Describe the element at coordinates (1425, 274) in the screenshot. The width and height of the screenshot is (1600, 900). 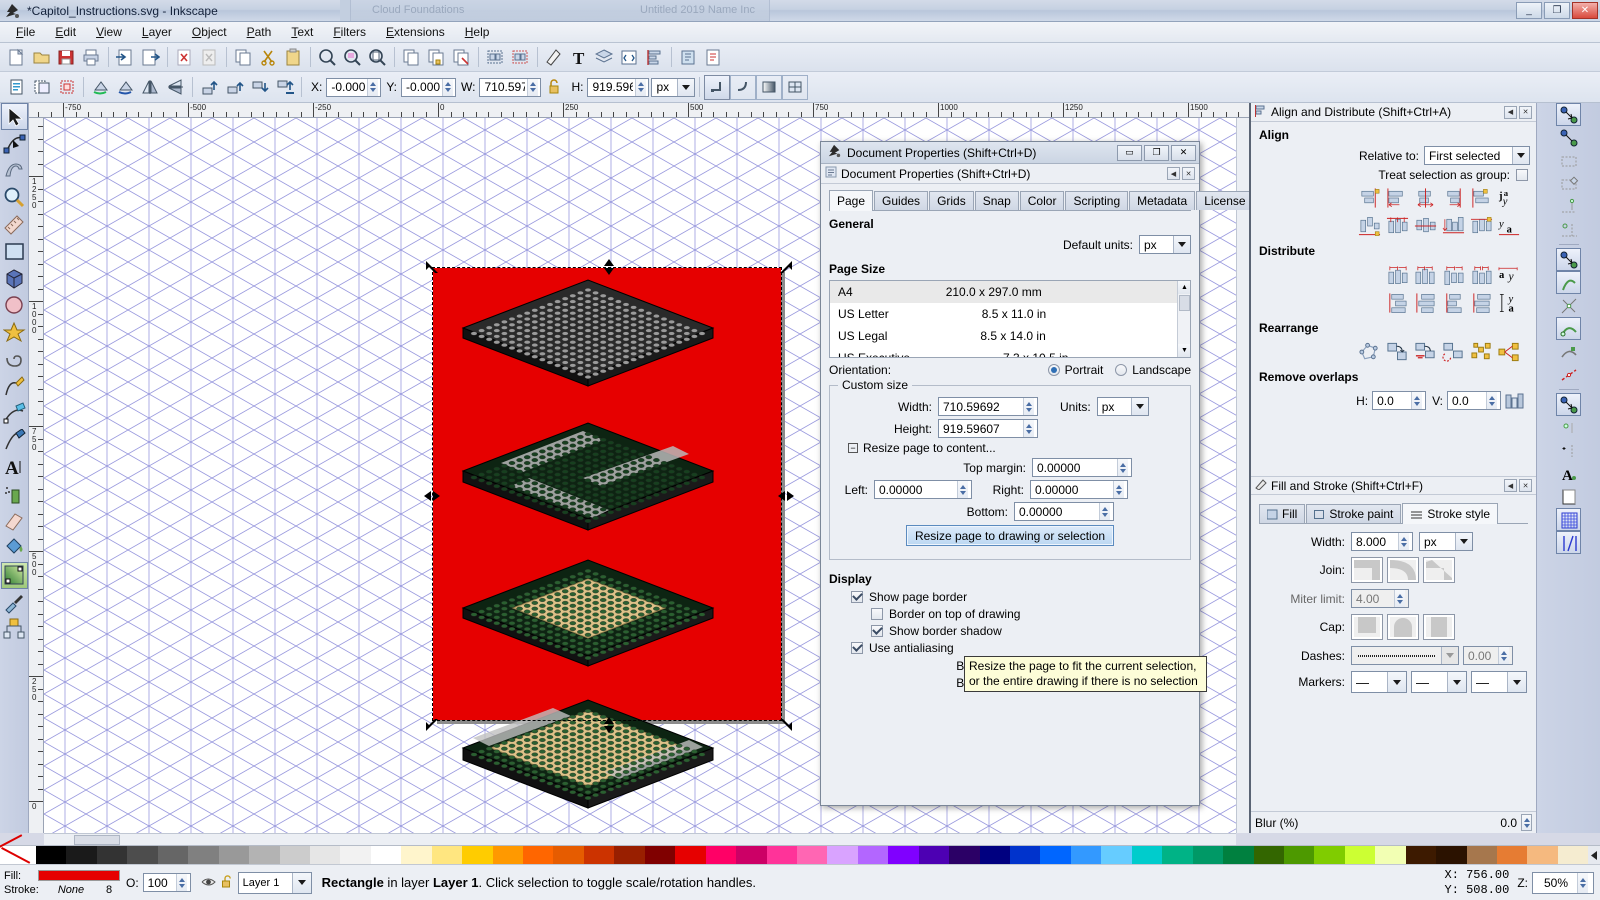
I see `distribute-horizontal-centers-icon` at that location.